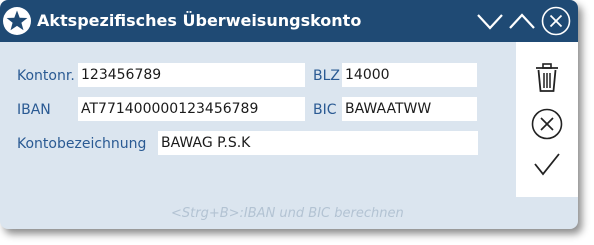 This screenshot has height=245, width=594. Describe the element at coordinates (199, 20) in the screenshot. I see `window-title: Aktspezifisches Überweisungskonto` at that location.